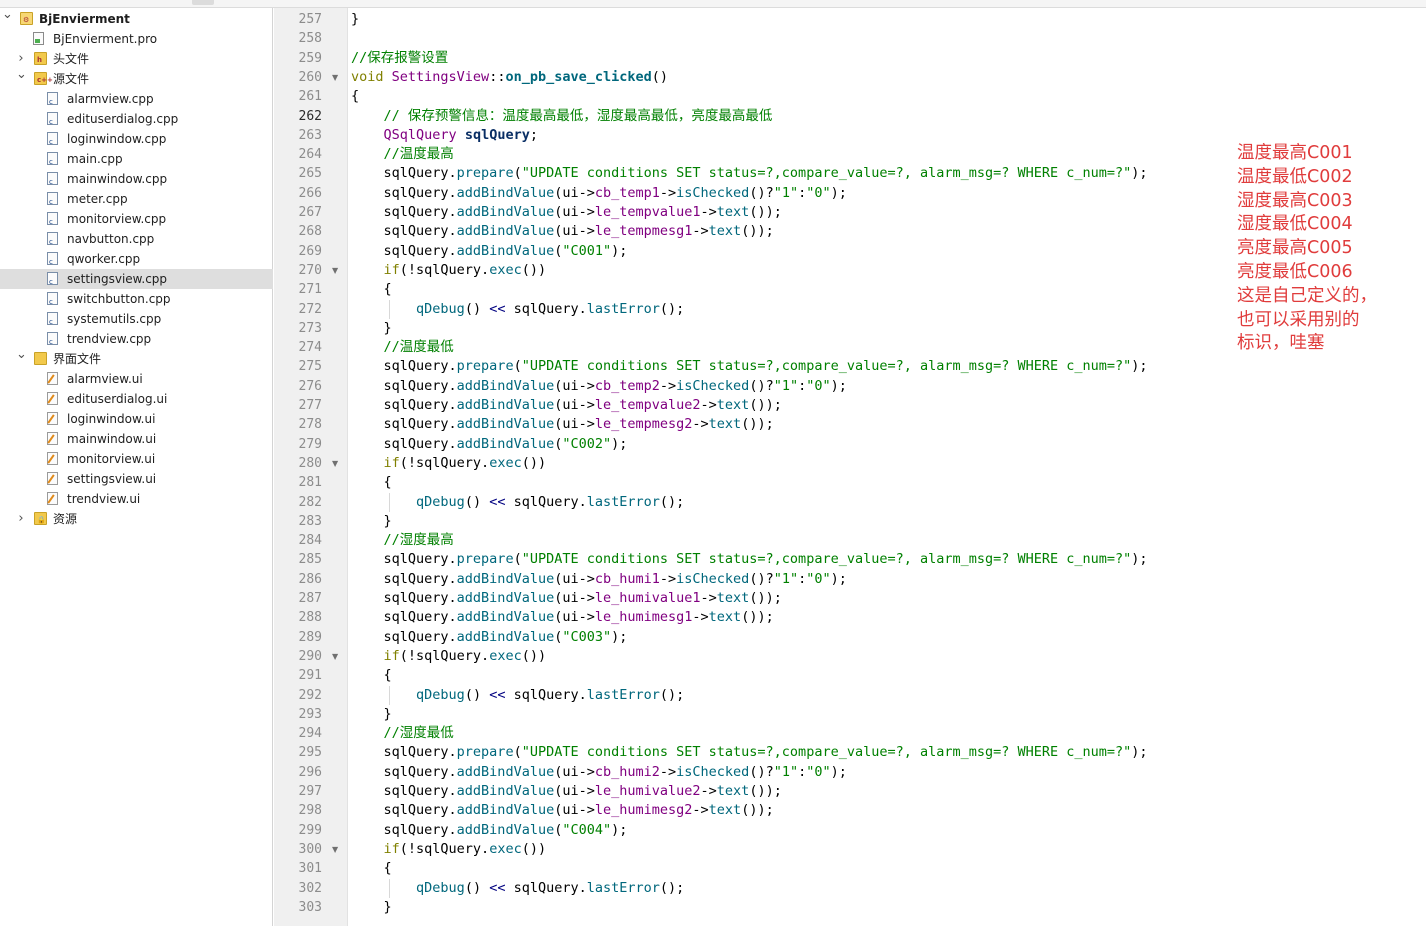  What do you see at coordinates (136, 519) in the screenshot?
I see `tree-item: › 🔒 资源` at bounding box center [136, 519].